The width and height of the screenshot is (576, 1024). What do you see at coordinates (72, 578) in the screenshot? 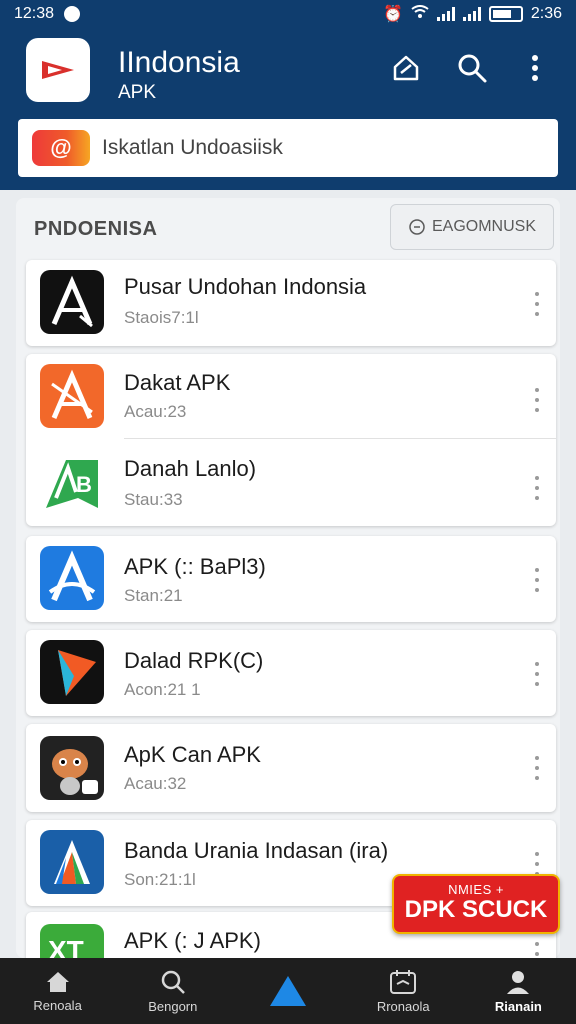
I see `a-letter-blue-icon` at bounding box center [72, 578].